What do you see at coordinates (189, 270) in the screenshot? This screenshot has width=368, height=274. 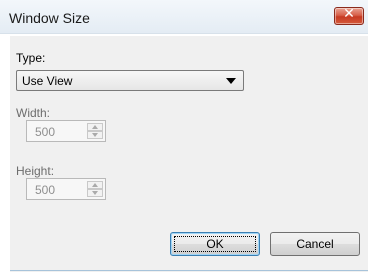 I see `dialog-bottom-border` at bounding box center [189, 270].